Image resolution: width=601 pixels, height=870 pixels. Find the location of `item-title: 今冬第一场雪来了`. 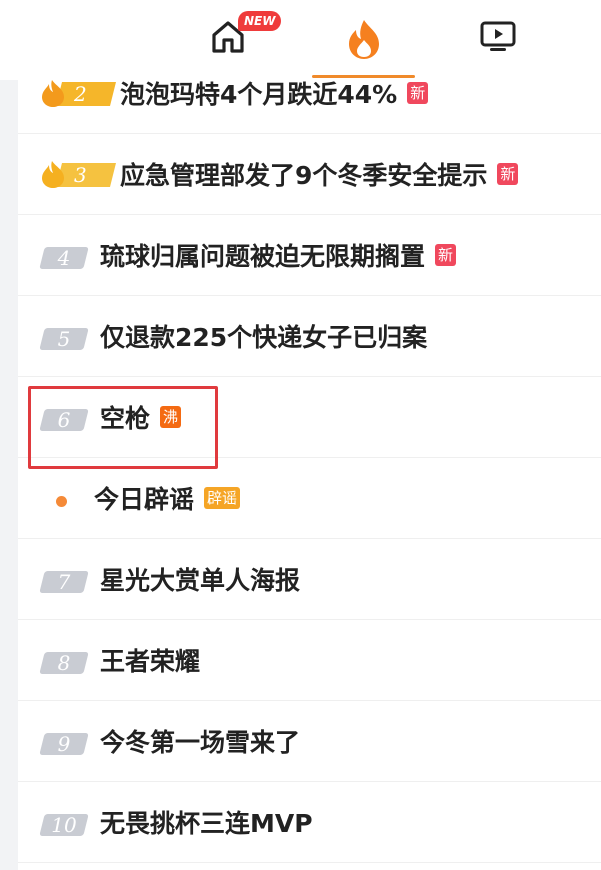

item-title: 今冬第一场雪来了 is located at coordinates (200, 743).